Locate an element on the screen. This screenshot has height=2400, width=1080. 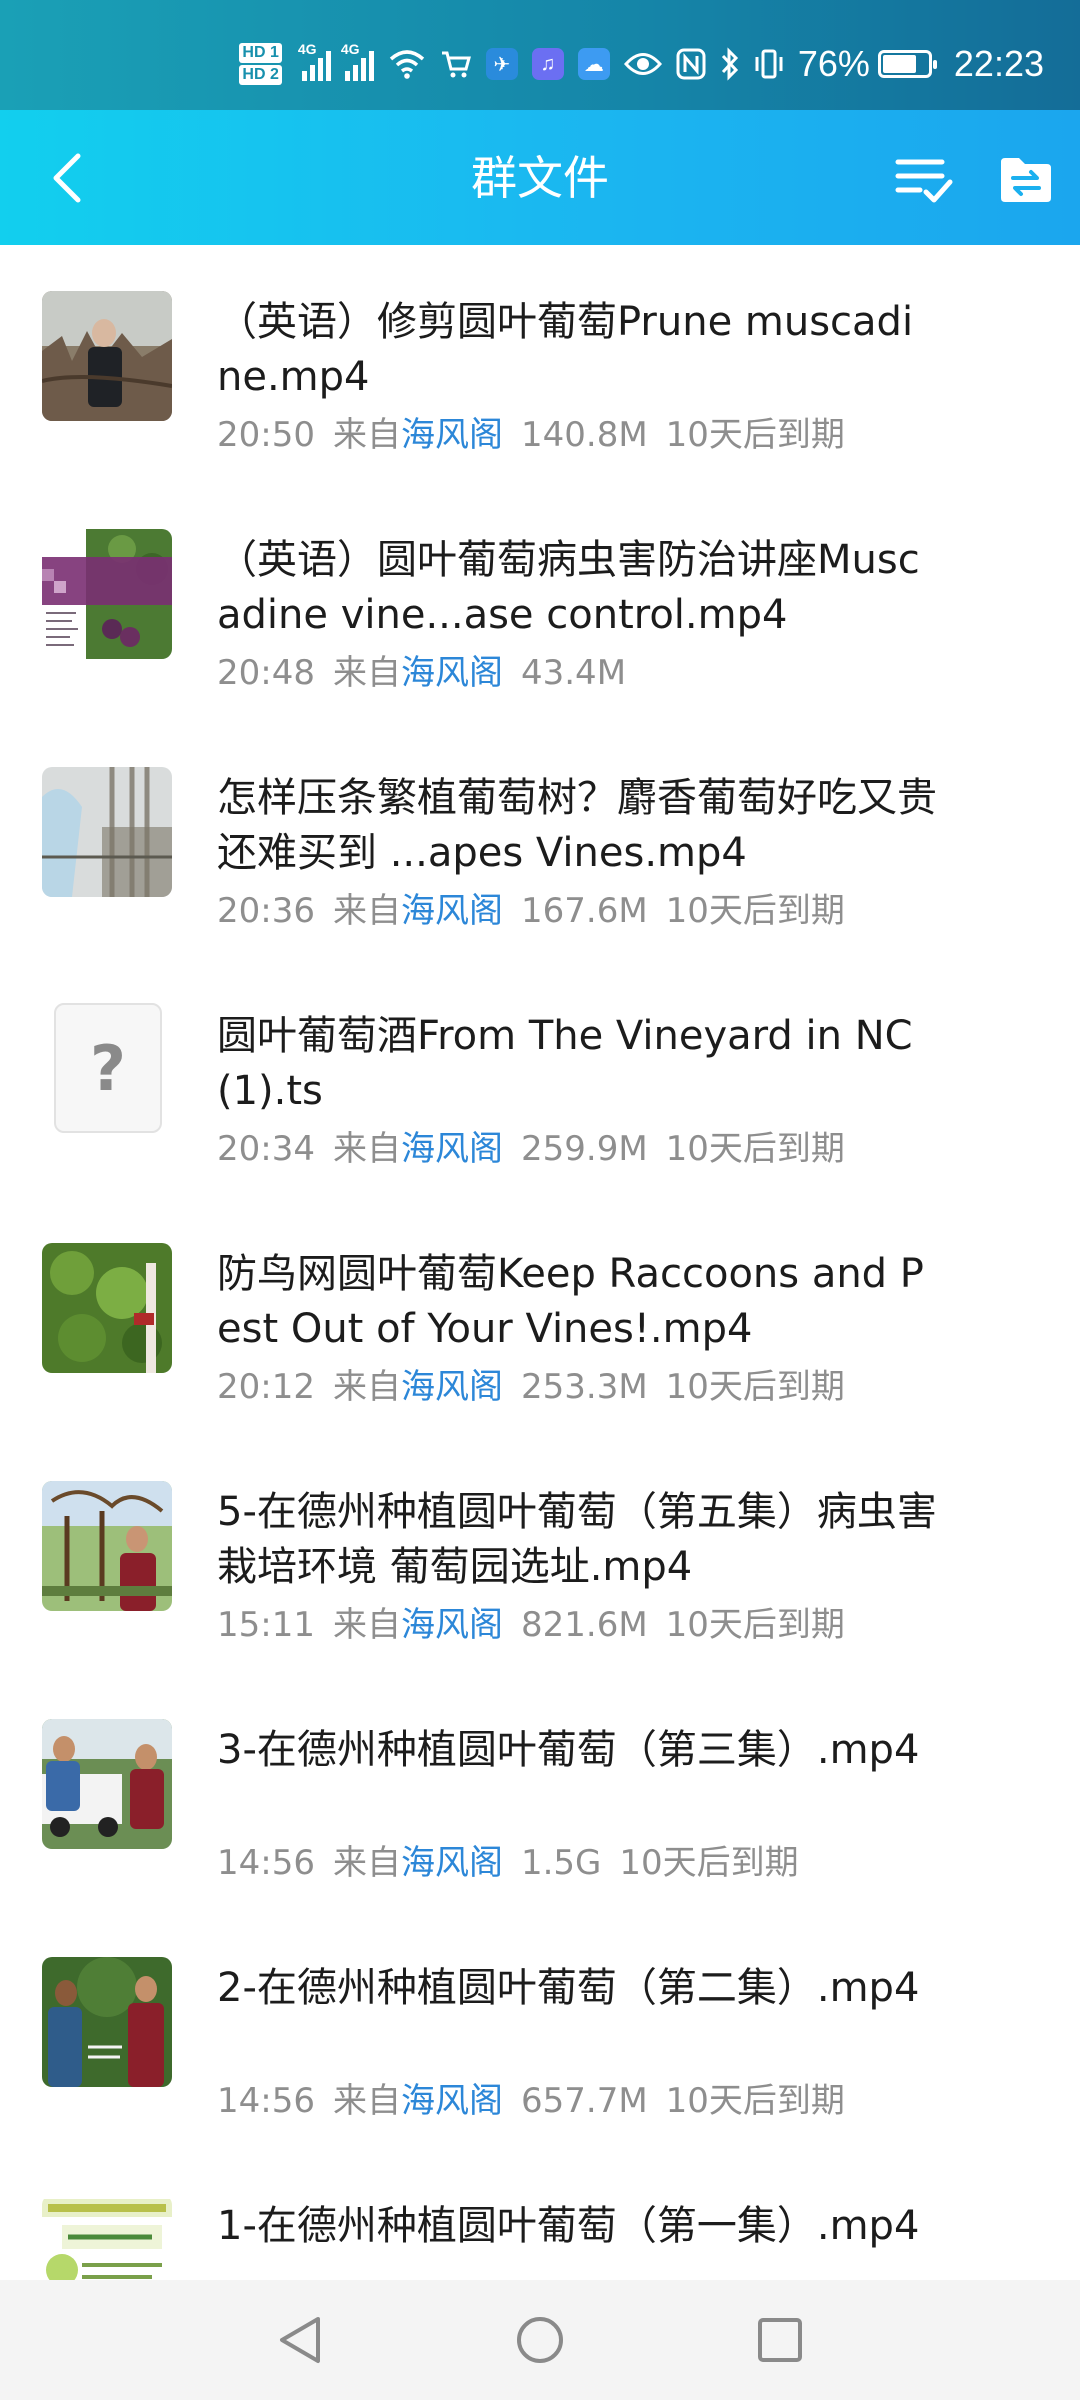
file-name: 5-在德州种植圆叶葡萄（第五集）病虫害 栽培环境 葡萄园选址.mp4 is located at coordinates (577, 1539).